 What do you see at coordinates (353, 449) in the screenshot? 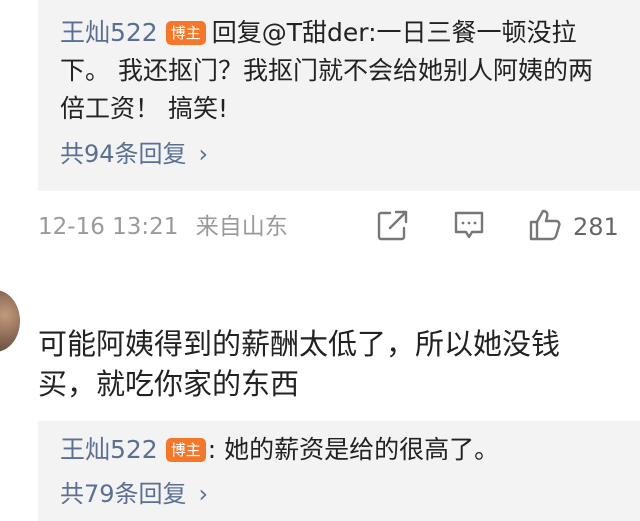
I see `reply-text: : 她的薪资是给的很高了。` at bounding box center [353, 449].